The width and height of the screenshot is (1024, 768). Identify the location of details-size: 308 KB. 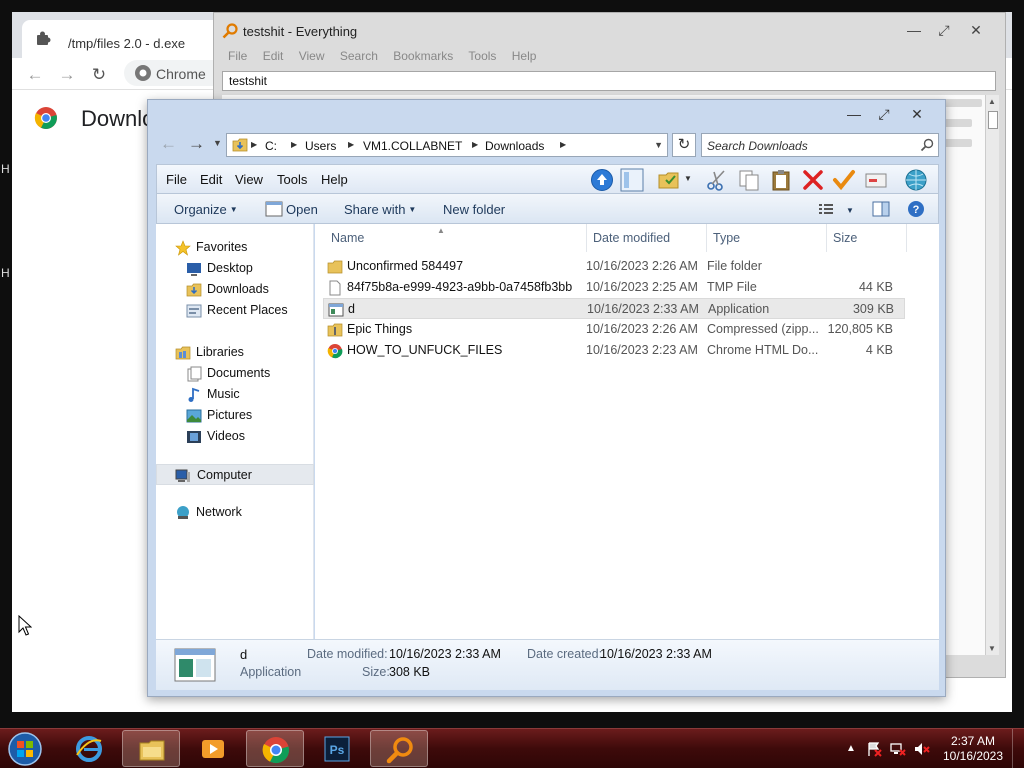
(410, 672).